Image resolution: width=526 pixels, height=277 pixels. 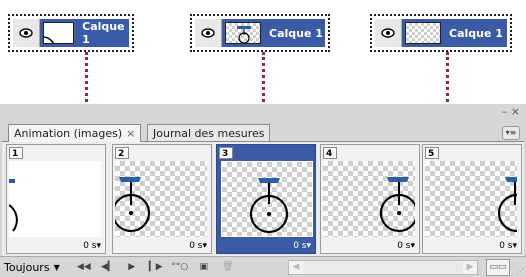 I want to click on layer-callout-3: Calque 1, so click(x=441, y=33).